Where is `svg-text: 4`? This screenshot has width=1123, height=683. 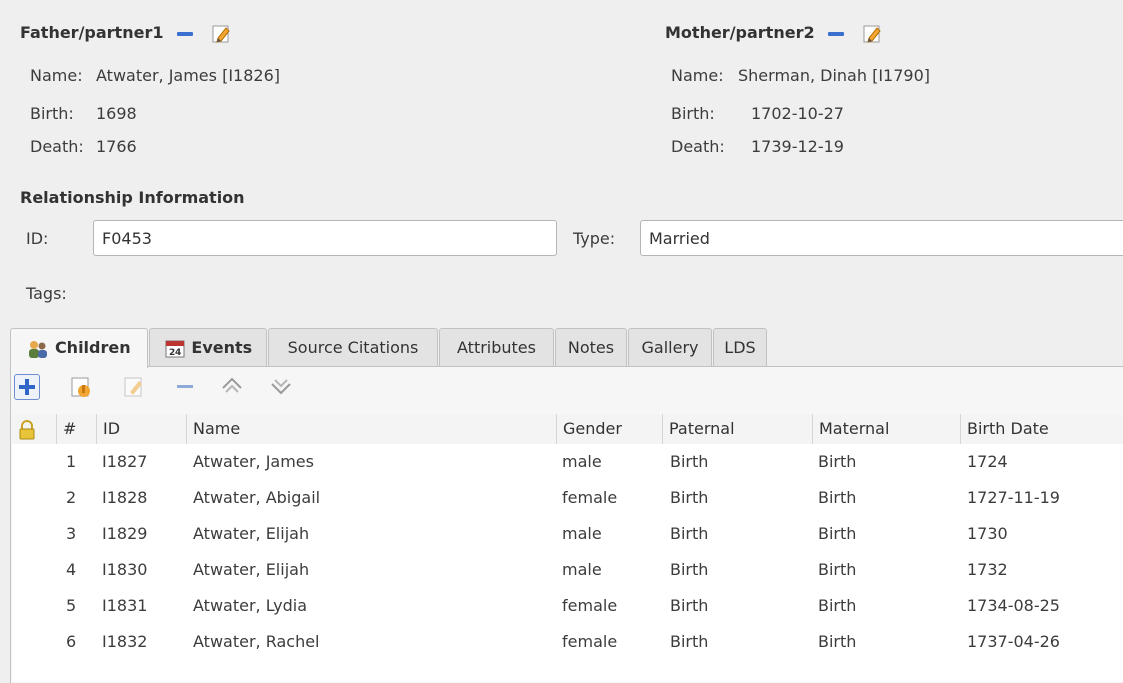 svg-text: 4 is located at coordinates (178, 353).